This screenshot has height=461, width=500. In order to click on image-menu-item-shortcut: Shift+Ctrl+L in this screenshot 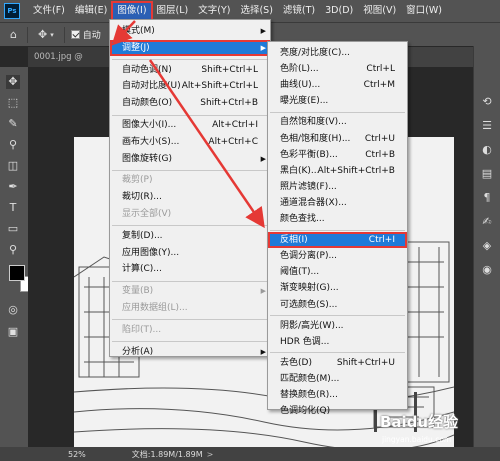, I will do `click(229, 69)`.